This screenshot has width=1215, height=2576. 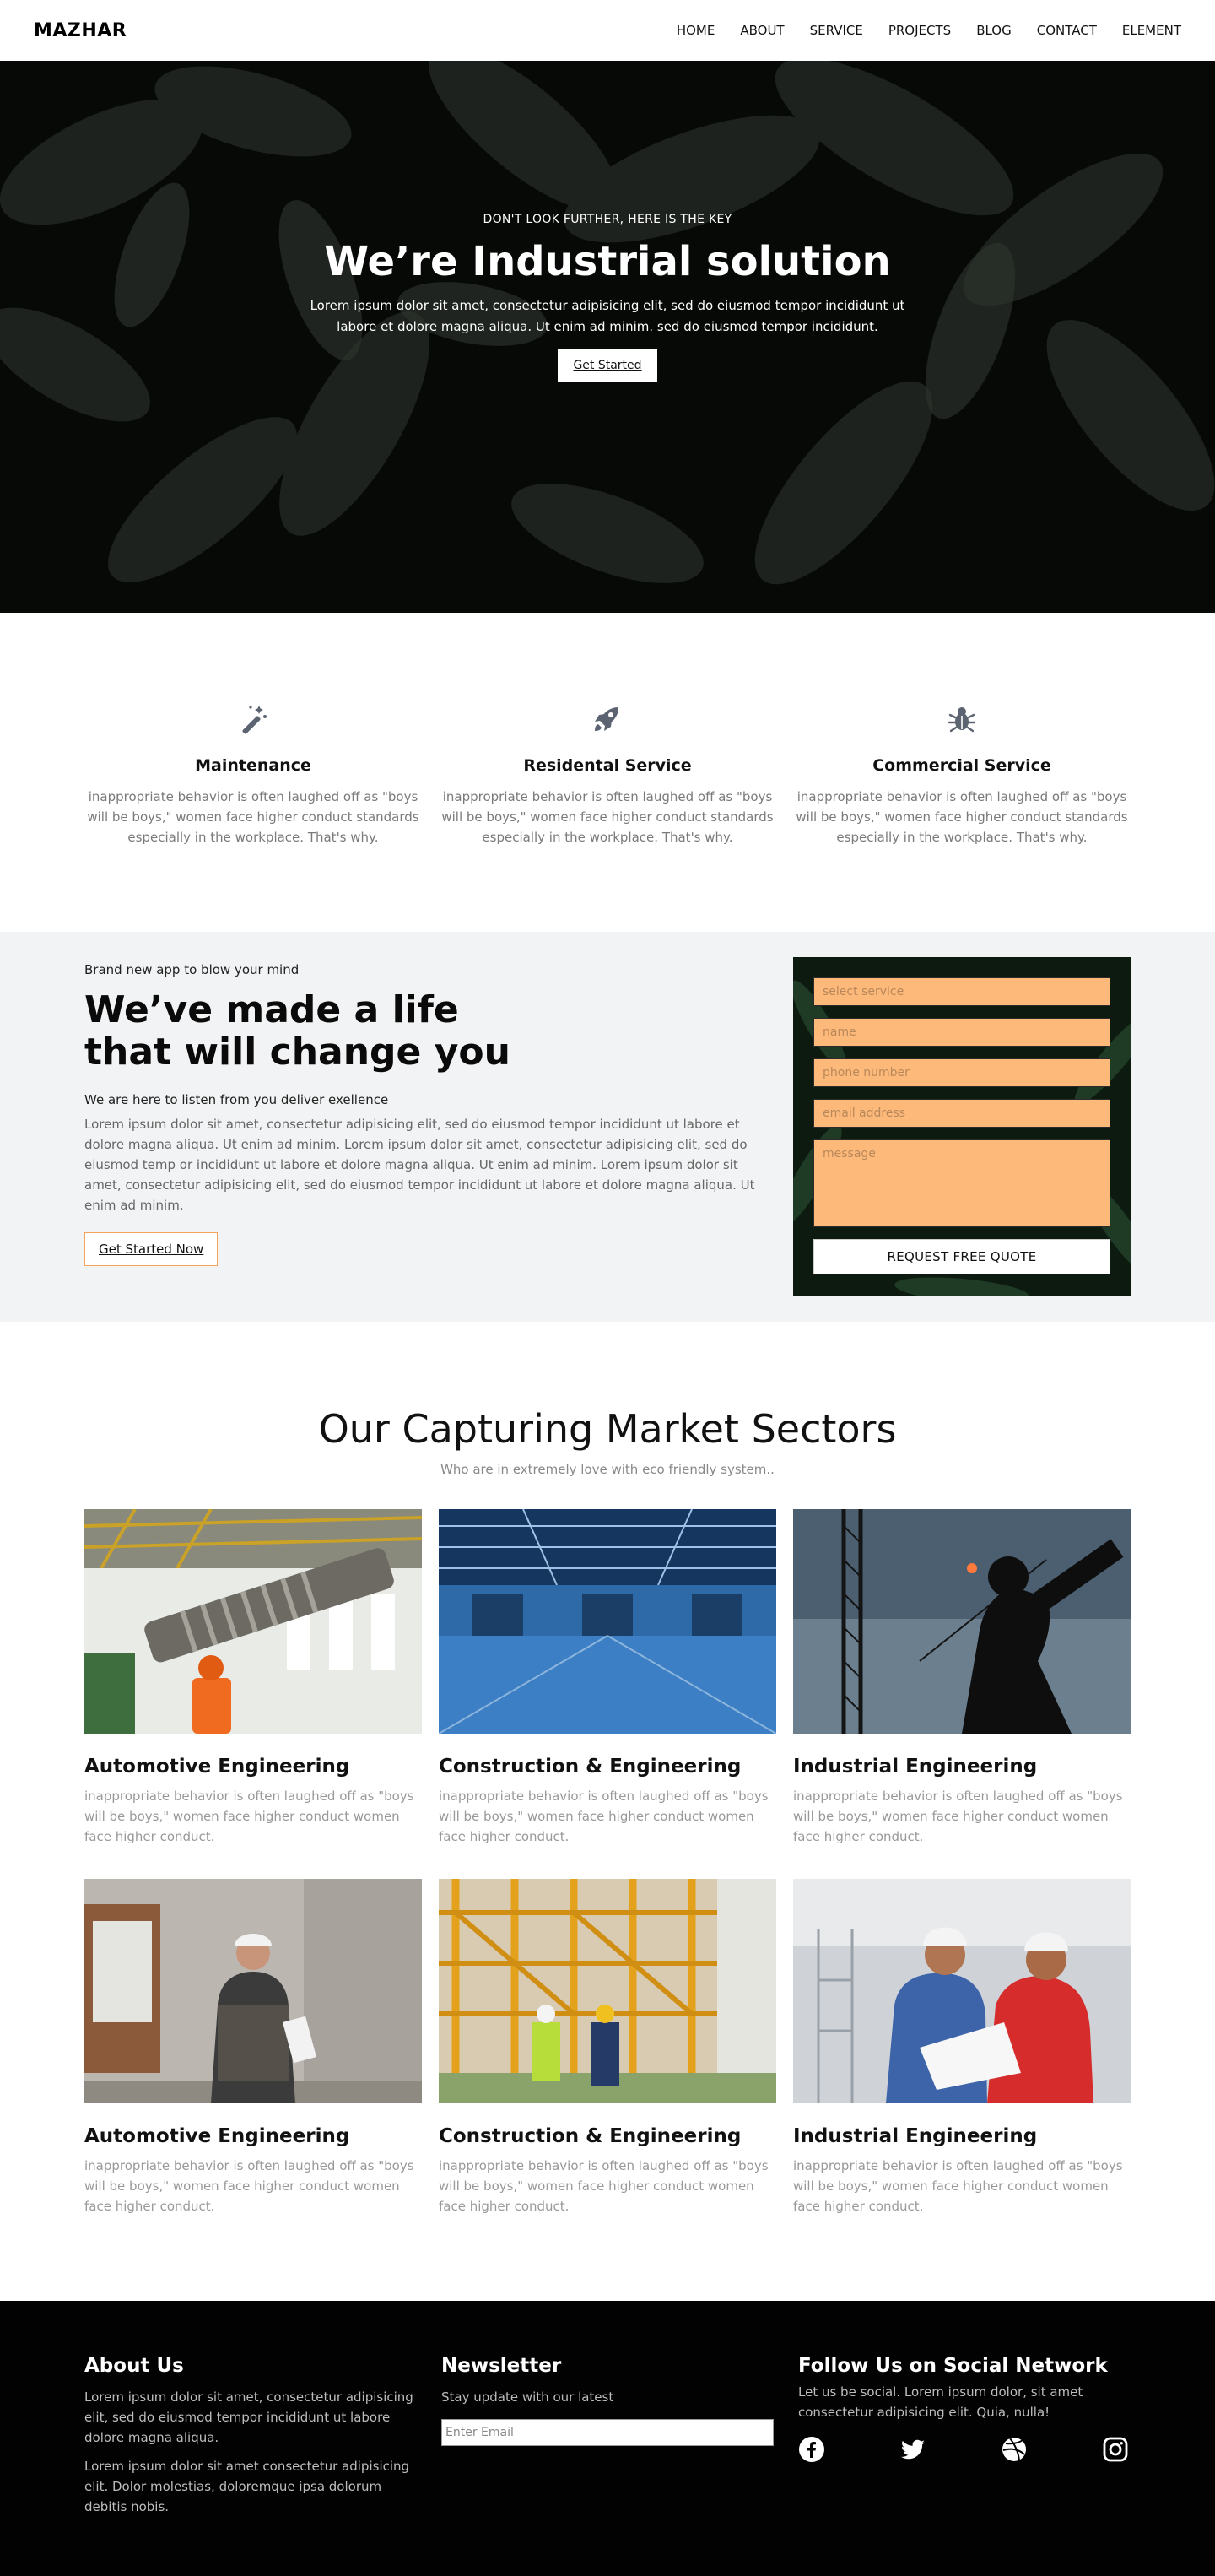 What do you see at coordinates (811, 2451) in the screenshot?
I see `facebook-icon` at bounding box center [811, 2451].